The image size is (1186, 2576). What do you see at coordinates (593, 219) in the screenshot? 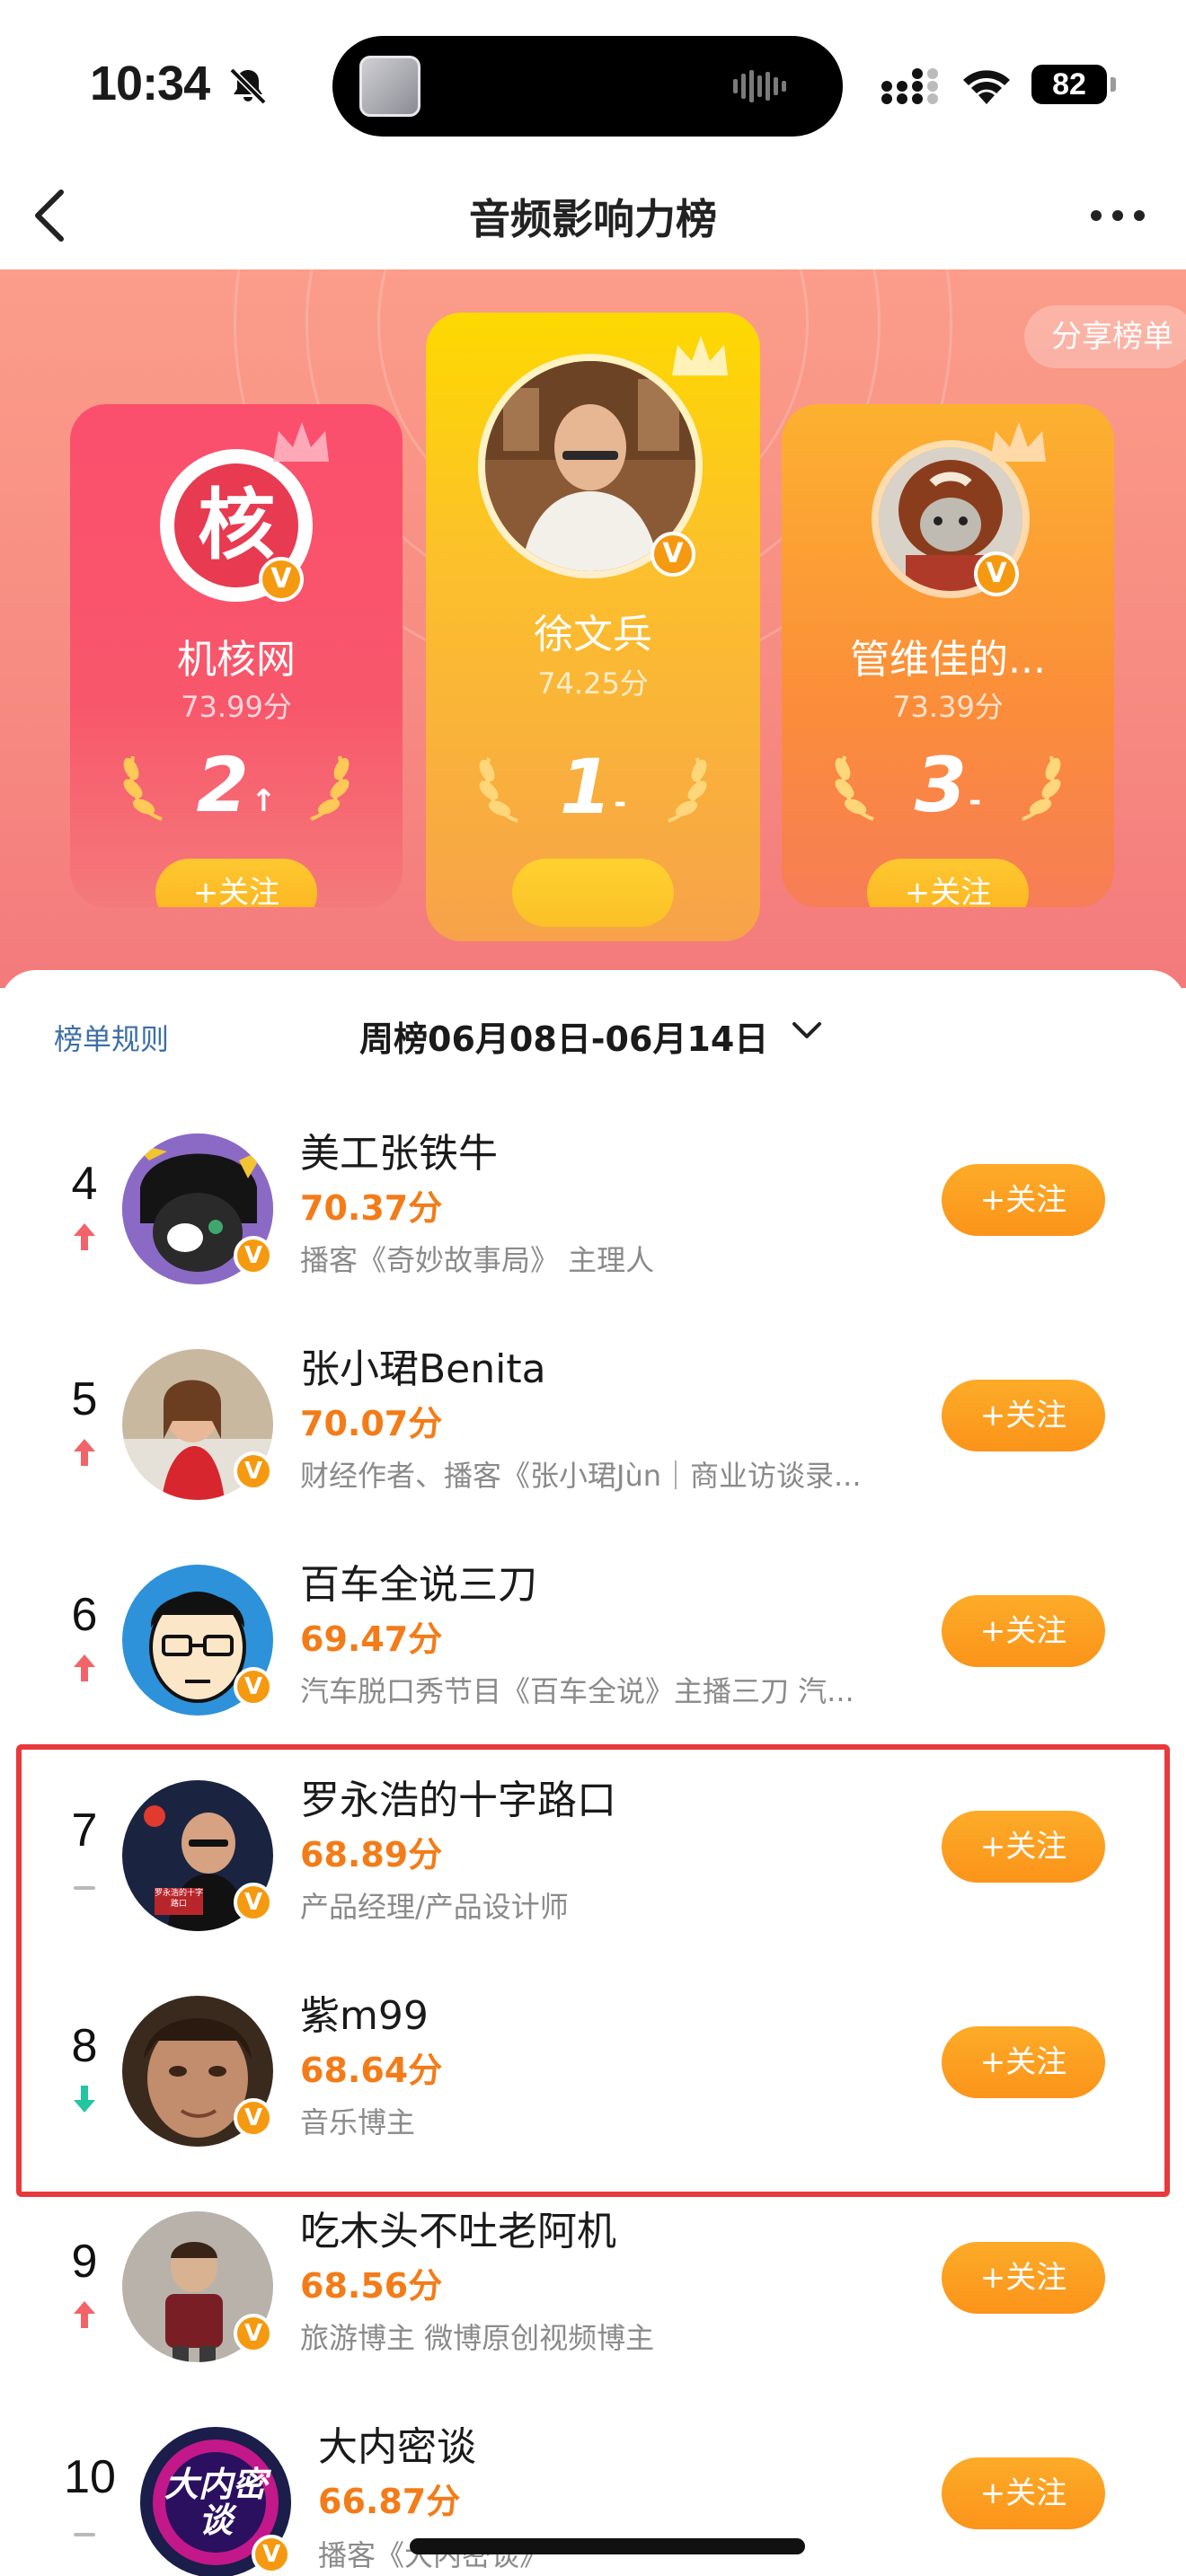
I see `page-title: 音频影响力榜` at bounding box center [593, 219].